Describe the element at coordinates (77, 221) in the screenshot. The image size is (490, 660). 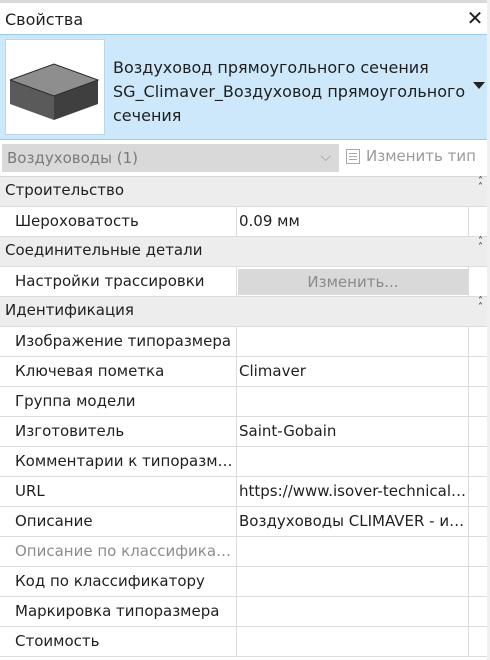
I see `property-name: Шероховатость` at that location.